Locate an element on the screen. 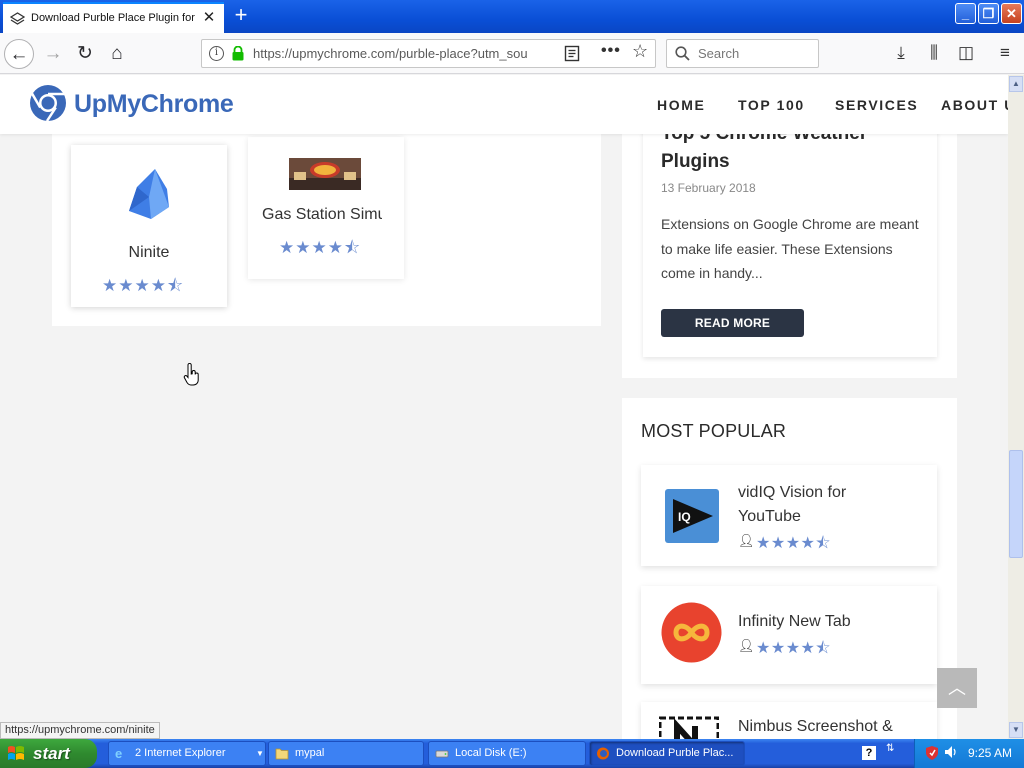  volume-icon is located at coordinates (951, 752).